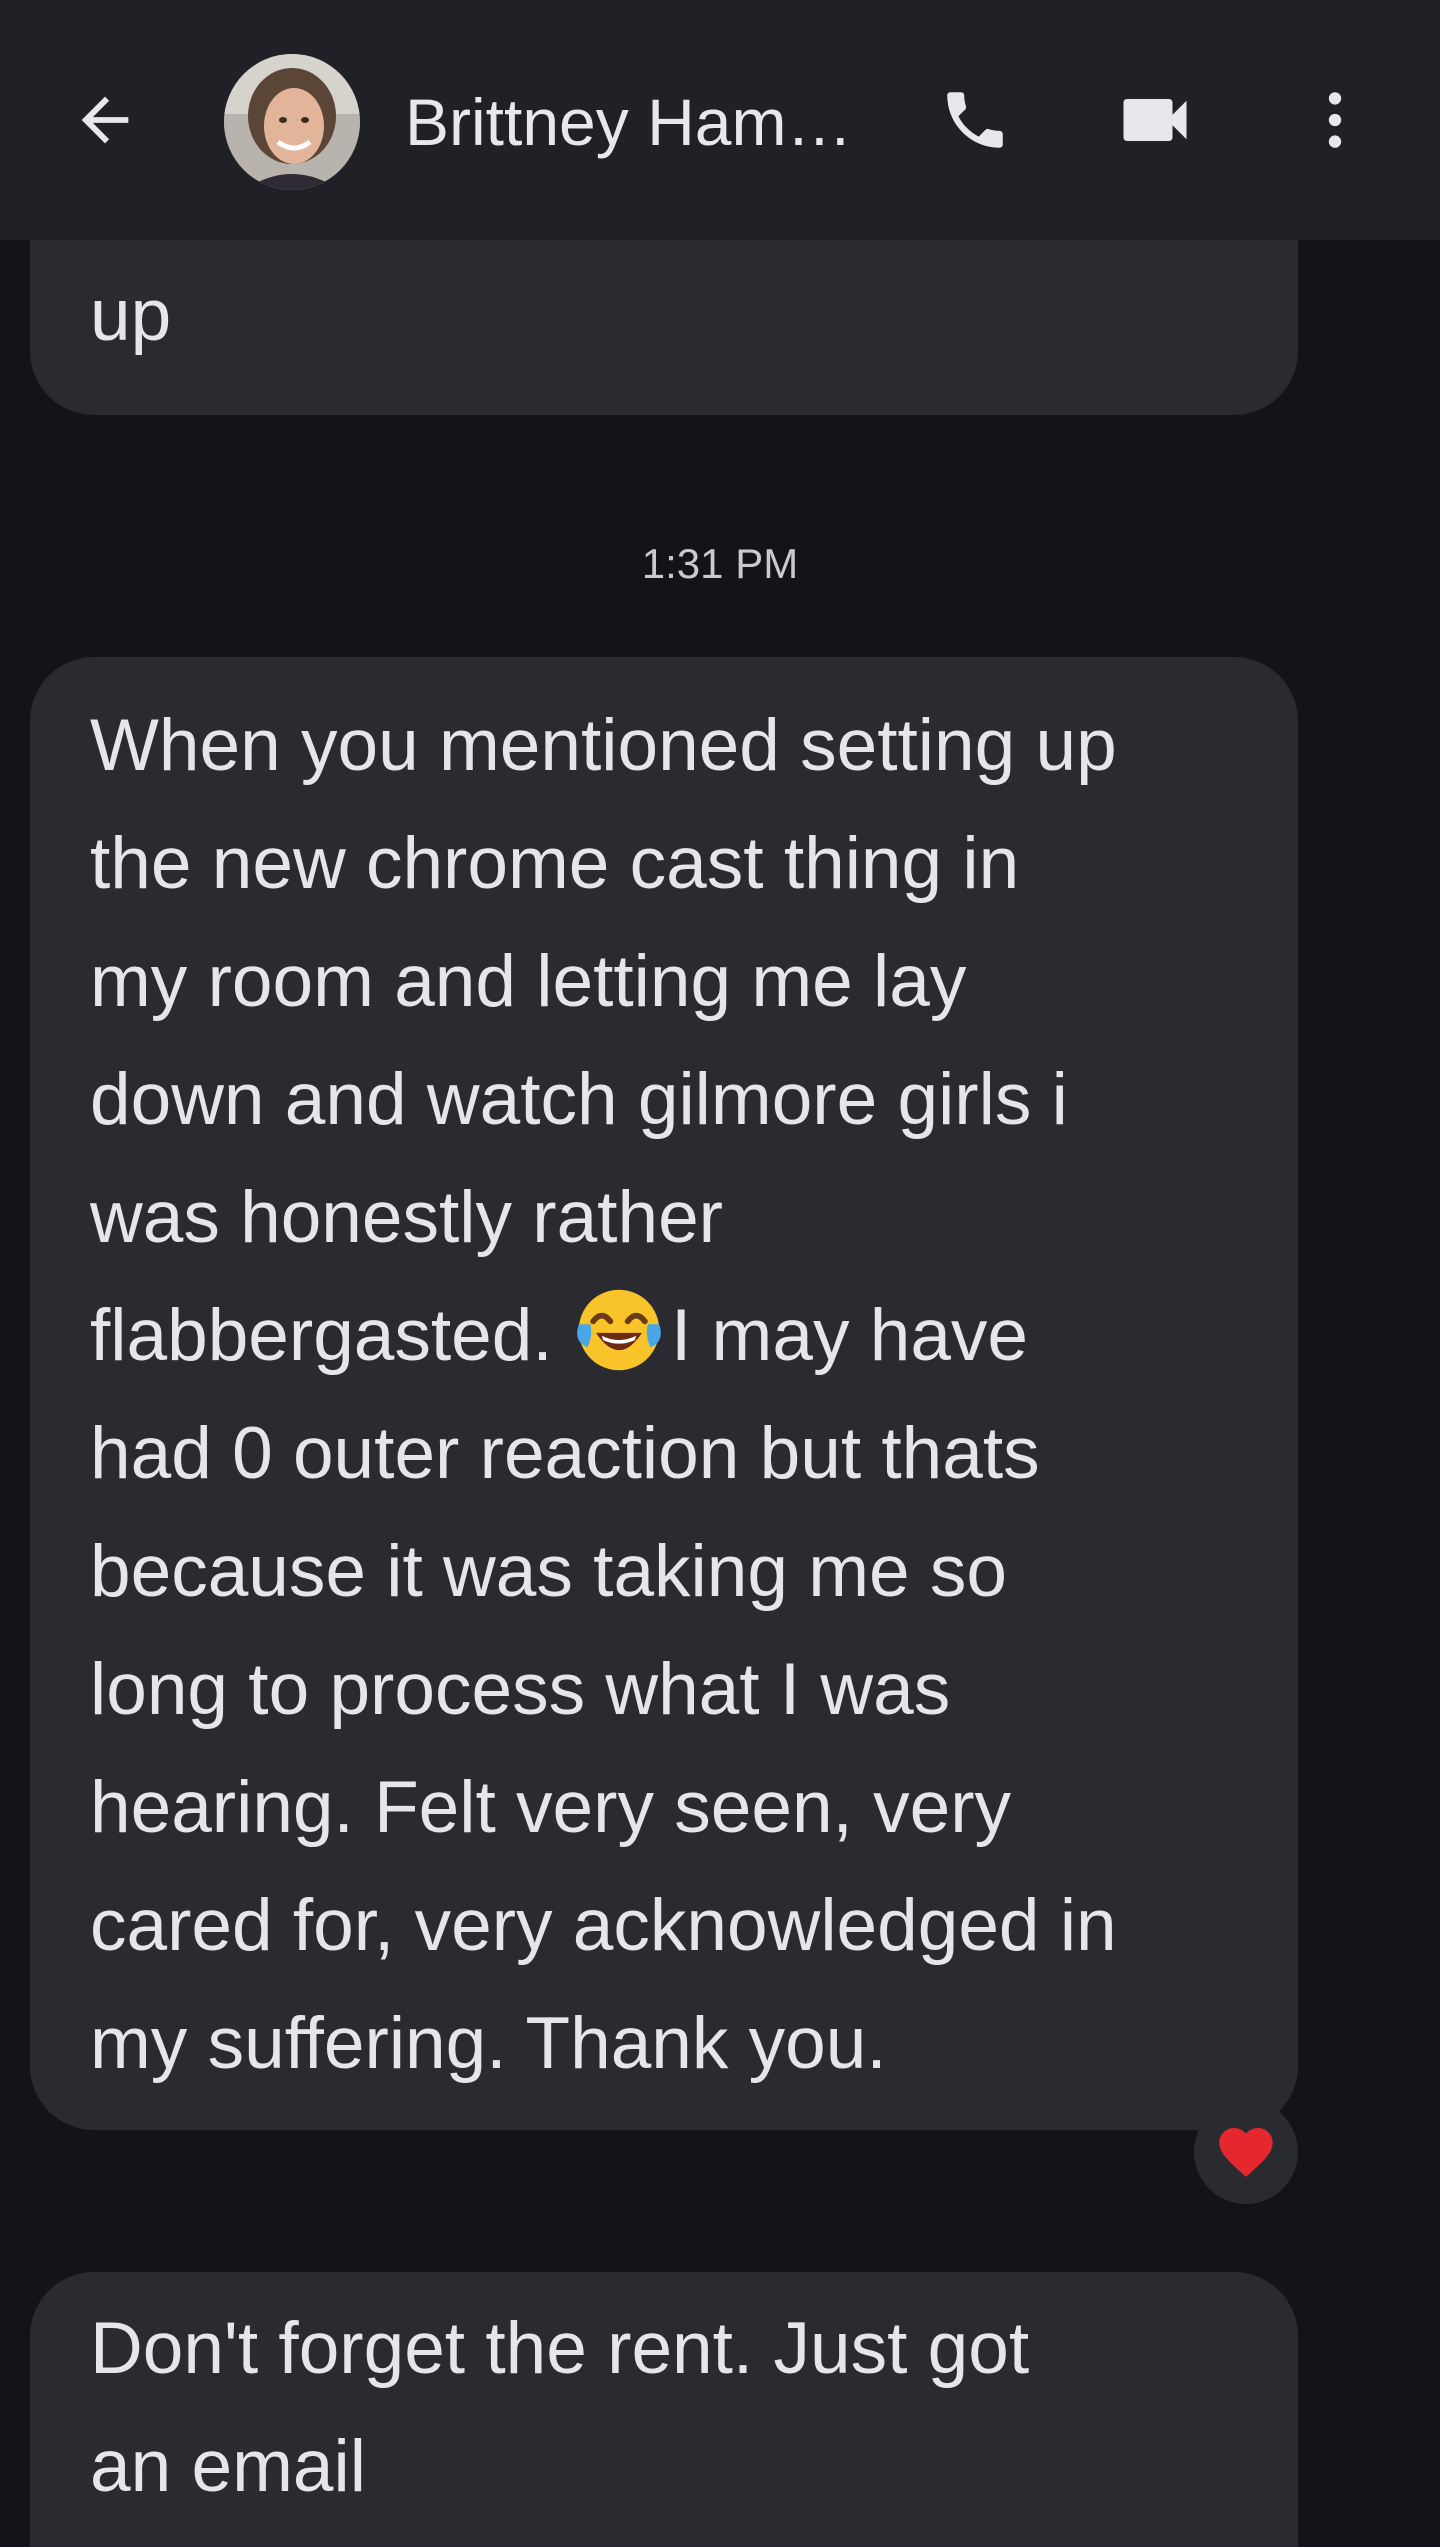 This screenshot has height=2547, width=1440. What do you see at coordinates (664, 1336) in the screenshot?
I see `message-text-line: flabbergasted. I may have` at bounding box center [664, 1336].